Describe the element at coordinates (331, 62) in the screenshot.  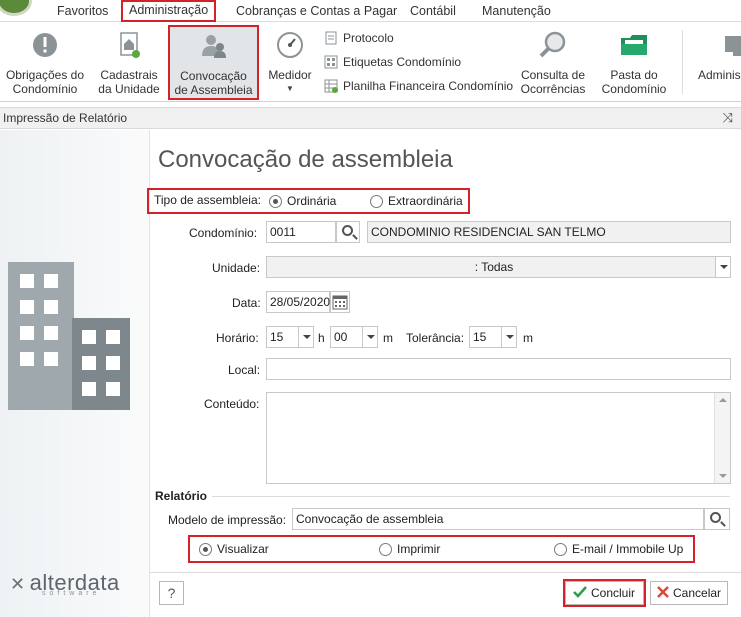
I see `labels-icon` at that location.